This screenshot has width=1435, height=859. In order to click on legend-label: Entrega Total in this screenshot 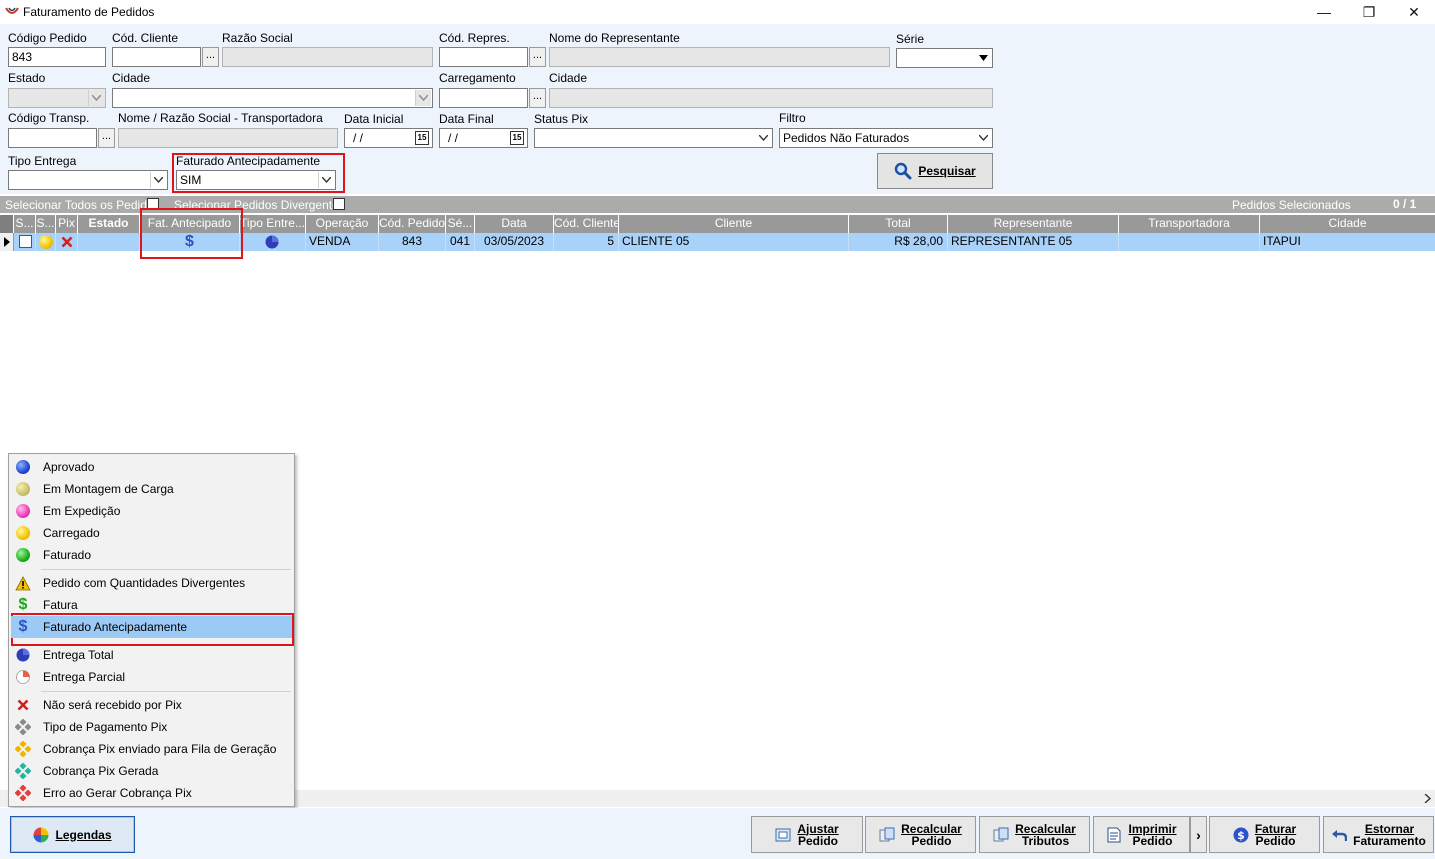, I will do `click(78, 655)`.